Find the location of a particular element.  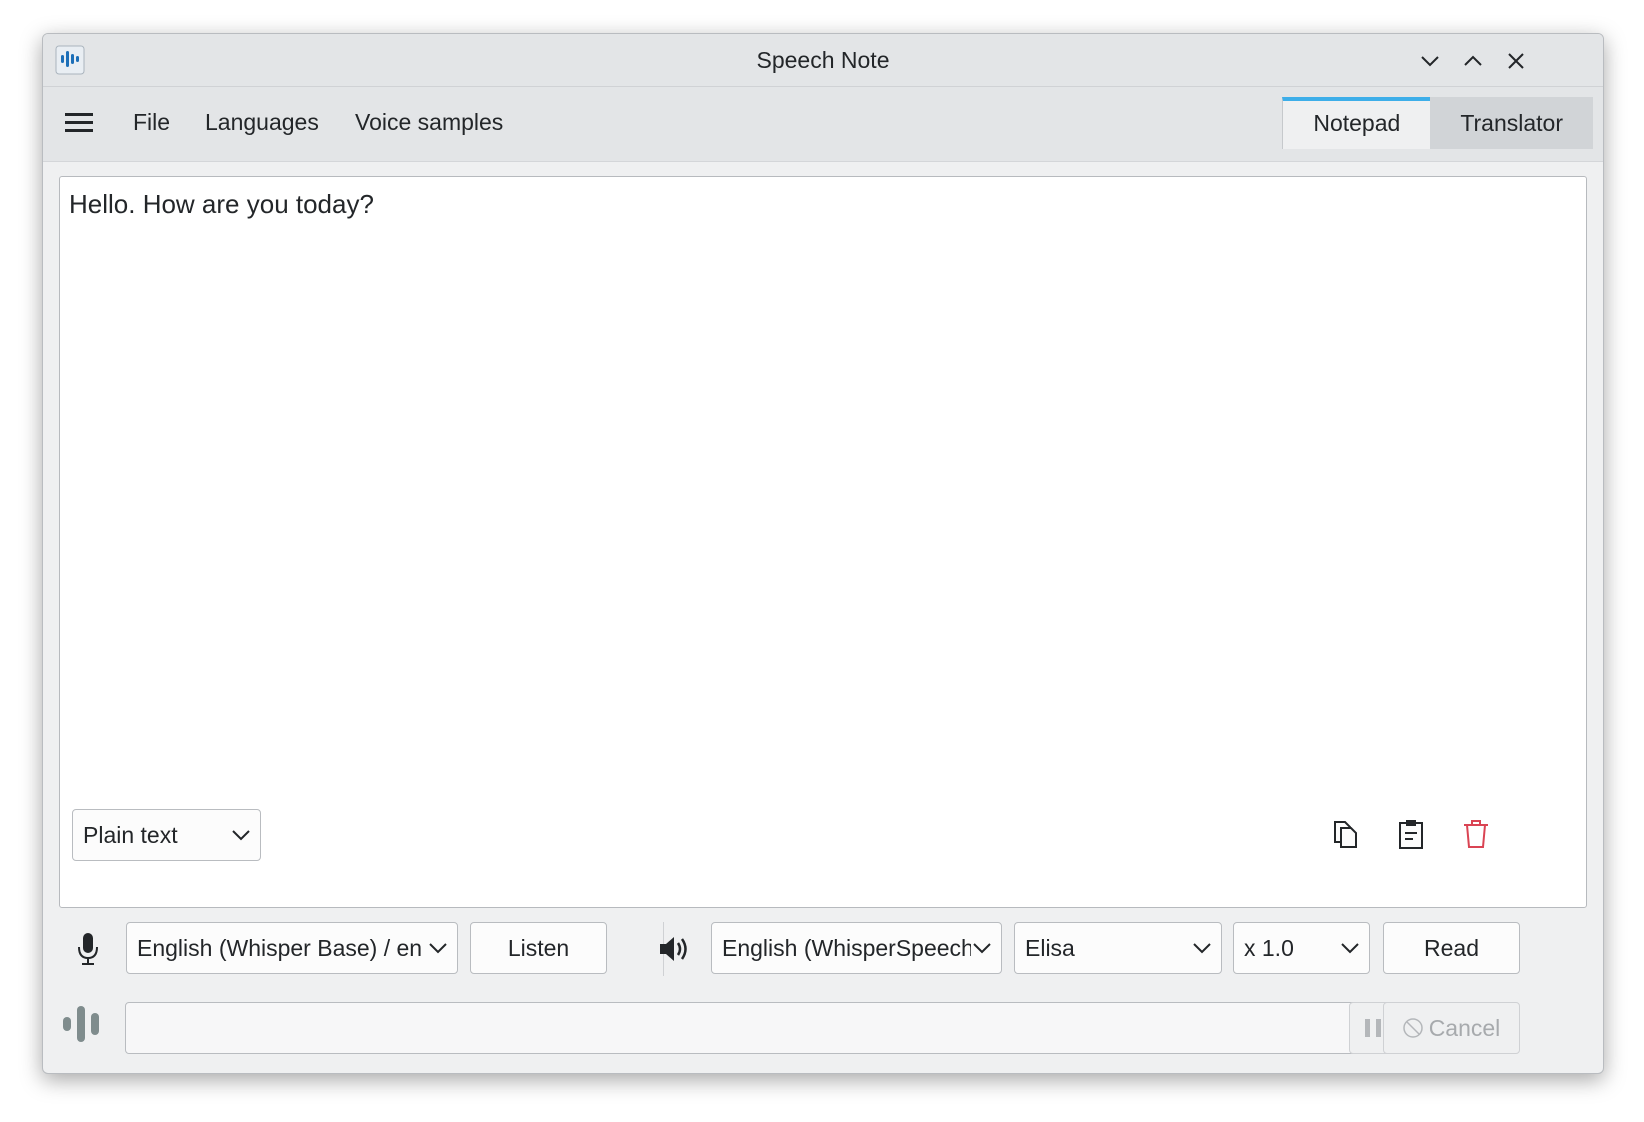

close-icon is located at coordinates (1516, 61).